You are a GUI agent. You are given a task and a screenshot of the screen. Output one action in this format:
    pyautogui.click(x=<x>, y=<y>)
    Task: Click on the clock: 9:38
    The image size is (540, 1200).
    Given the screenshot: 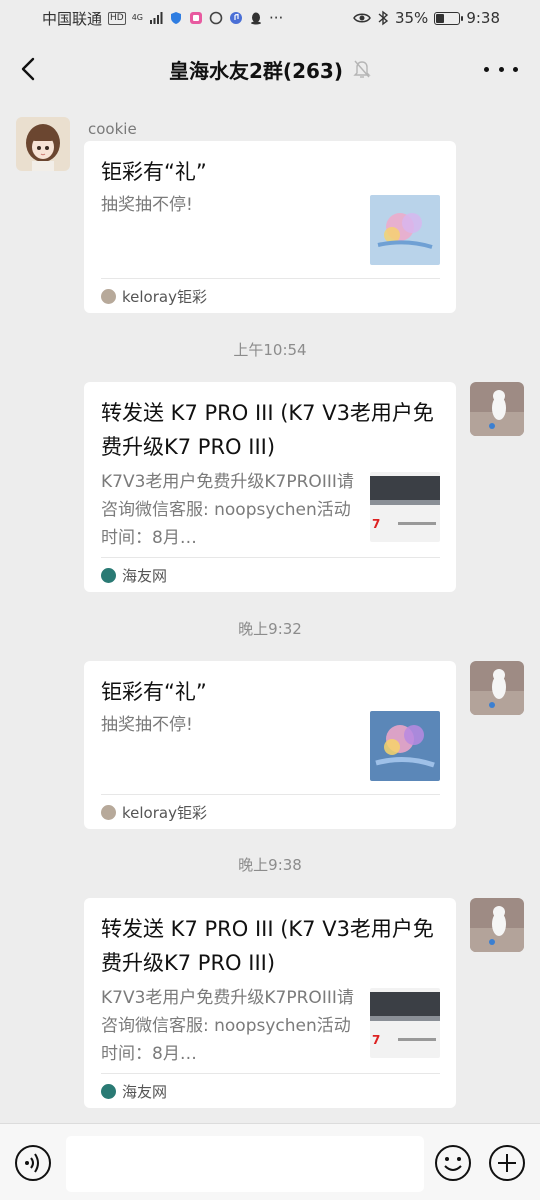 What is the action you would take?
    pyautogui.click(x=483, y=18)
    